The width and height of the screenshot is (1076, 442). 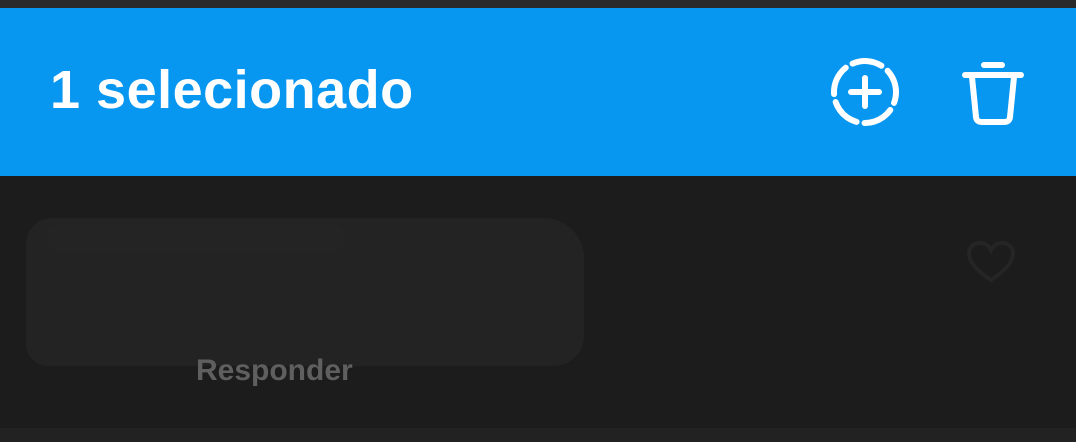 I want to click on dashed-circle-plus-icon, so click(x=865, y=92).